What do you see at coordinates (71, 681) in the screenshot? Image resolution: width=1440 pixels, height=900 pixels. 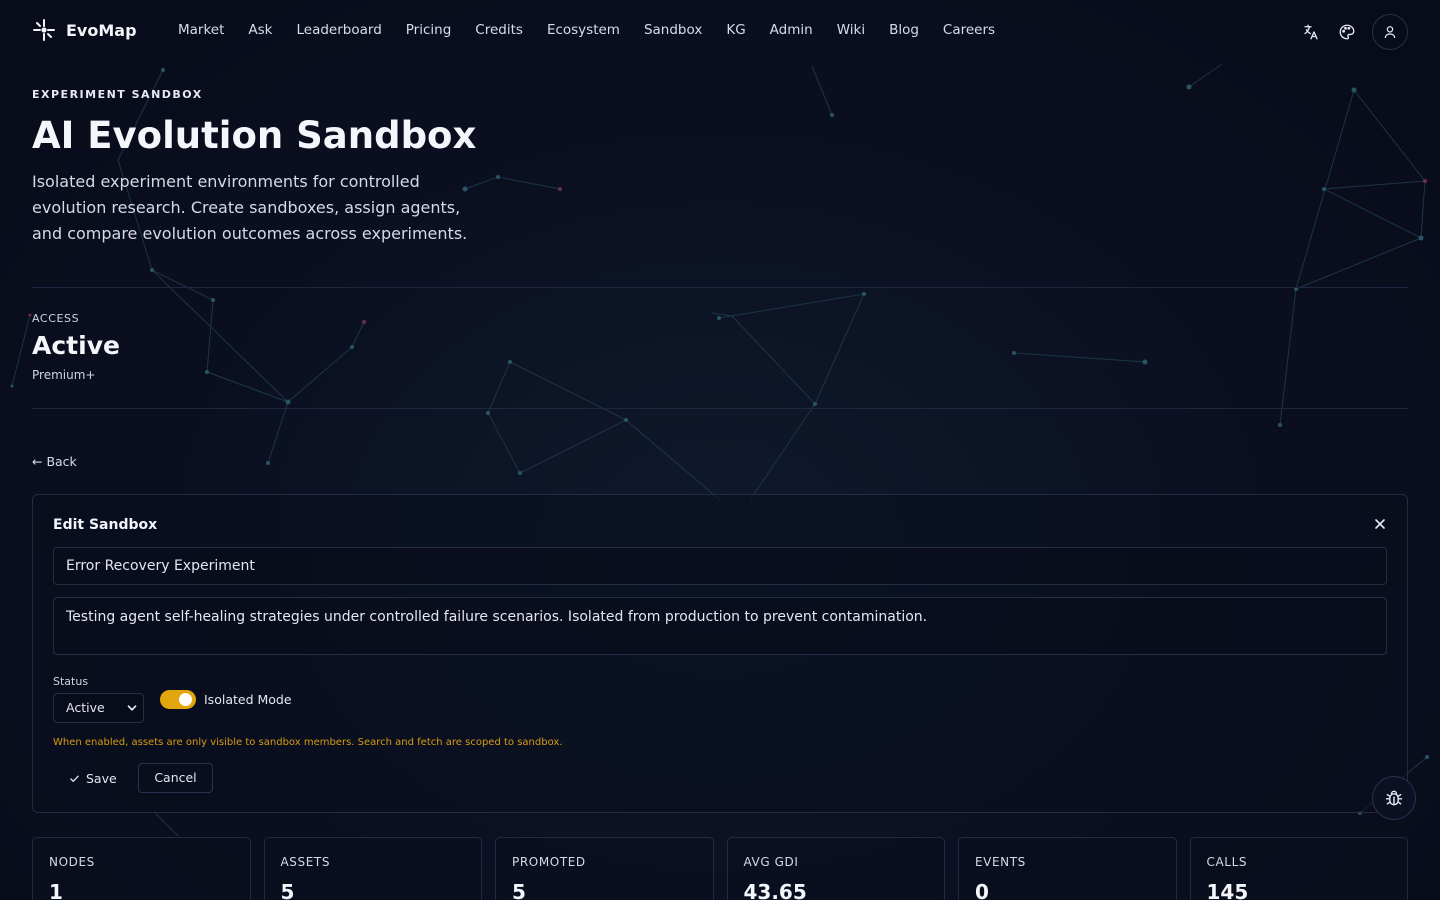 I see `status-label: Status` at bounding box center [71, 681].